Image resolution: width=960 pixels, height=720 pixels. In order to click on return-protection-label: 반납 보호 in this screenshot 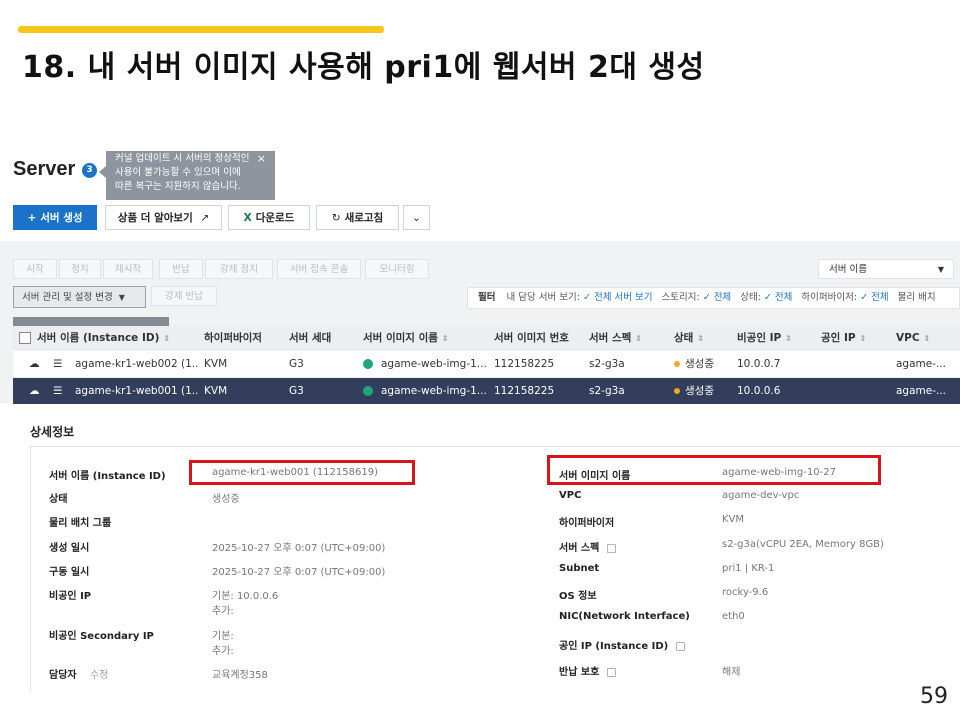, I will do `click(588, 670)`.